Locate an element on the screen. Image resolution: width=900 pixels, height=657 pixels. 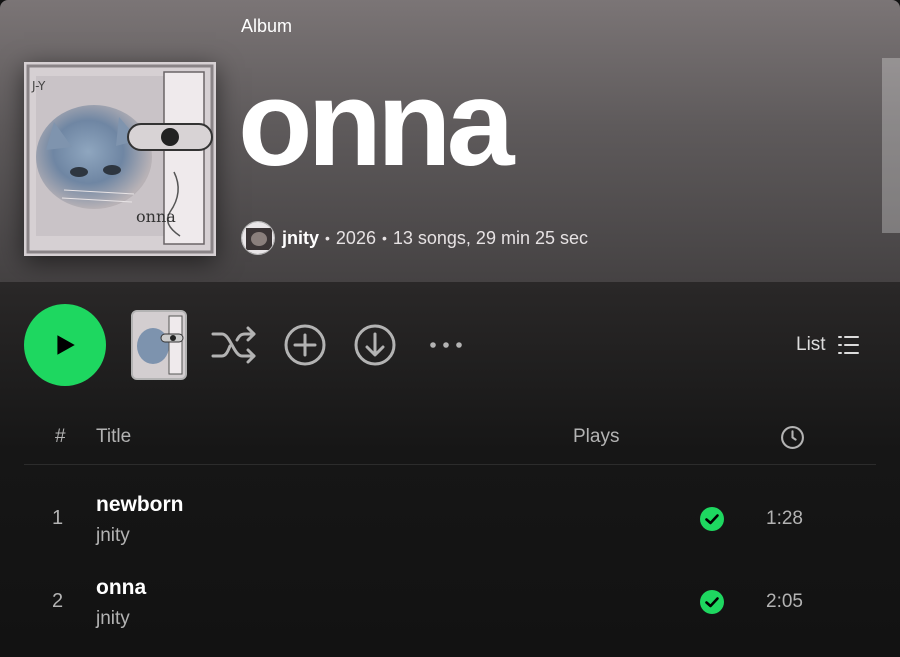
play-button is located at coordinates (65, 345).